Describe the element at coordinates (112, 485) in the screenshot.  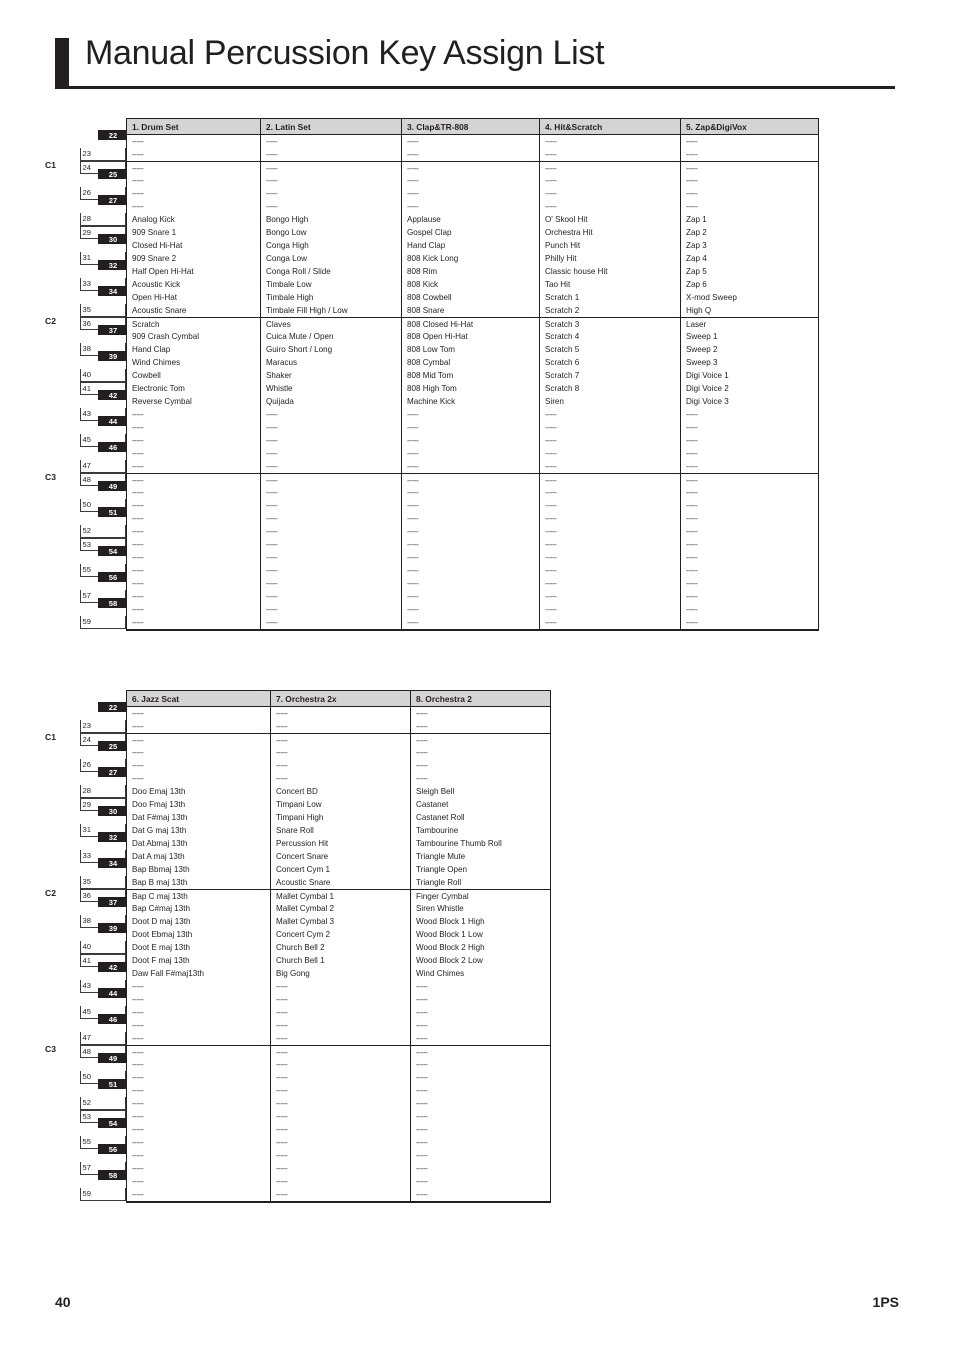
I see `black-key: 49` at that location.